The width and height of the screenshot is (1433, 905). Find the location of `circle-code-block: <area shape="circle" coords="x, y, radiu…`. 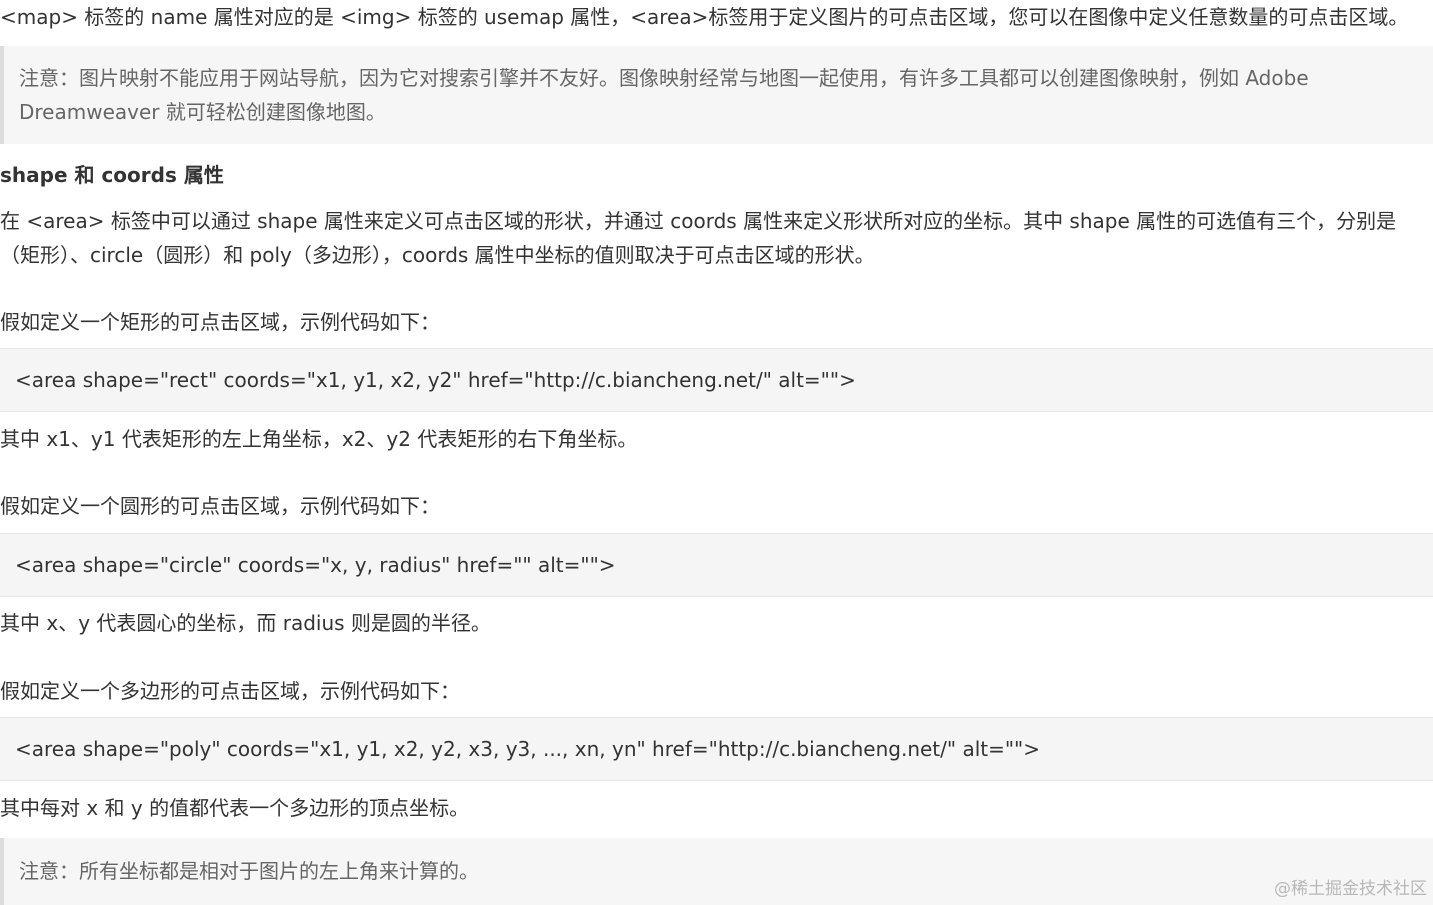

circle-code-block: <area shape="circle" coords="x, y, radiu… is located at coordinates (716, 565).